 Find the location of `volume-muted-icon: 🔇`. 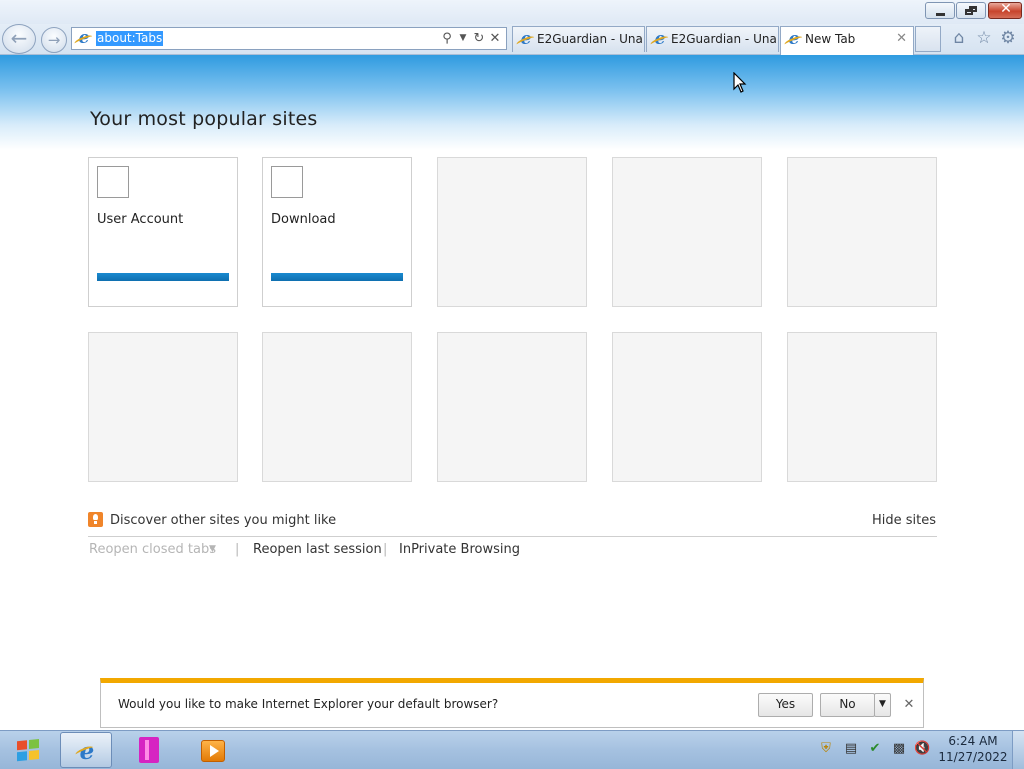

volume-muted-icon: 🔇 is located at coordinates (922, 749).